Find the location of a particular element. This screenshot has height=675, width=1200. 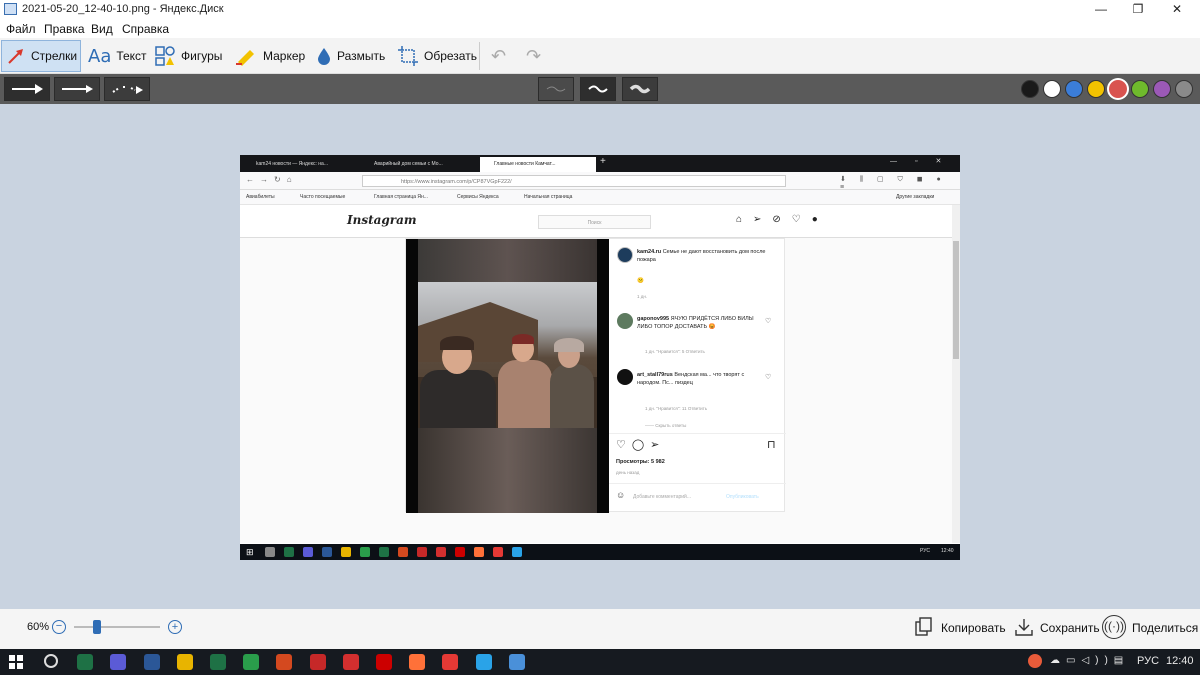

browser-window-controls: —▫✕ is located at coordinates (924, 161).